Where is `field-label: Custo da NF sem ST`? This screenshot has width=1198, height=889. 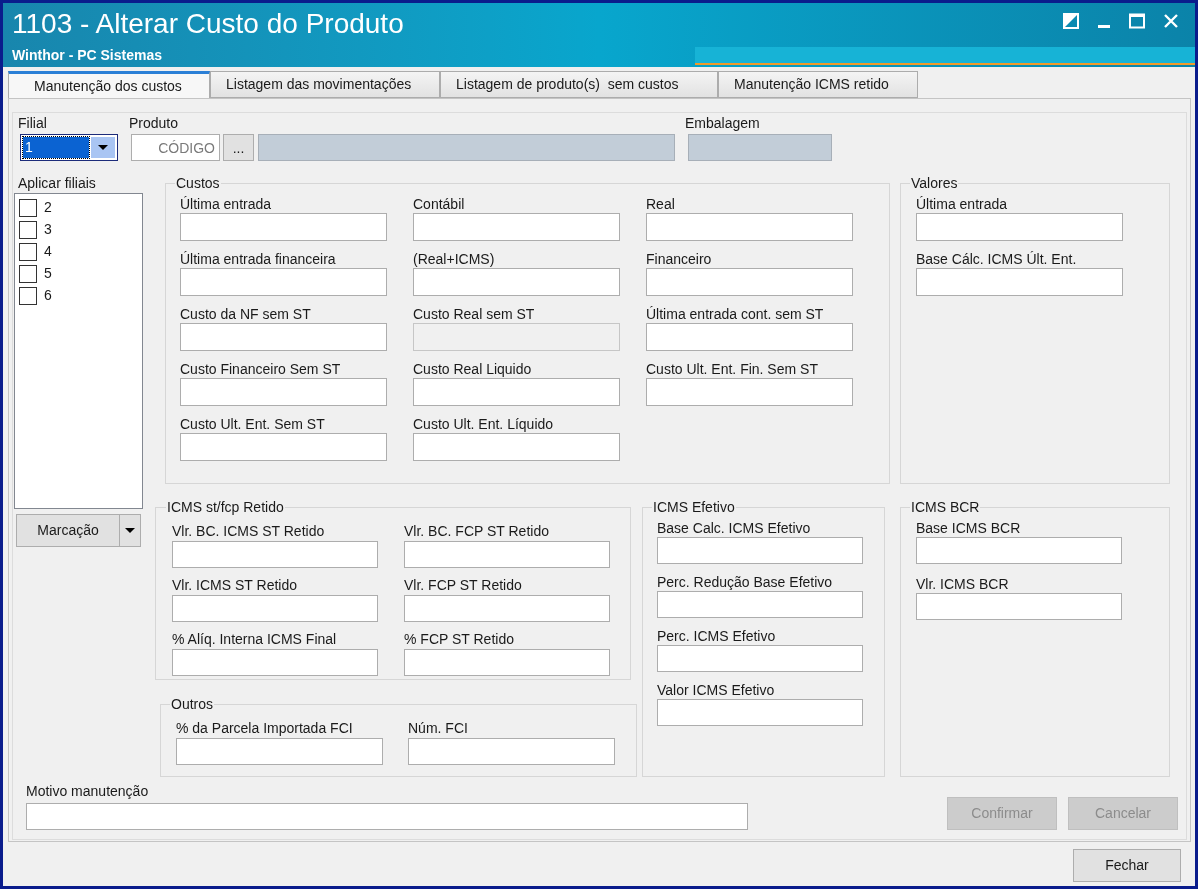
field-label: Custo da NF sem ST is located at coordinates (246, 314).